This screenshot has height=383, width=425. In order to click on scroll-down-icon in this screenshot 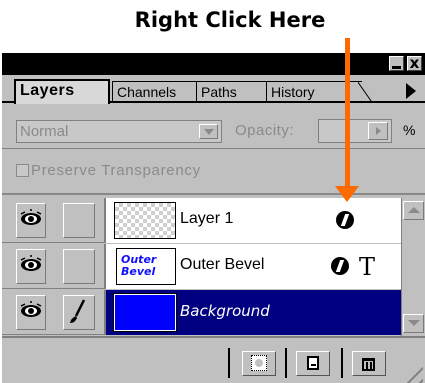, I will do `click(413, 323)`.